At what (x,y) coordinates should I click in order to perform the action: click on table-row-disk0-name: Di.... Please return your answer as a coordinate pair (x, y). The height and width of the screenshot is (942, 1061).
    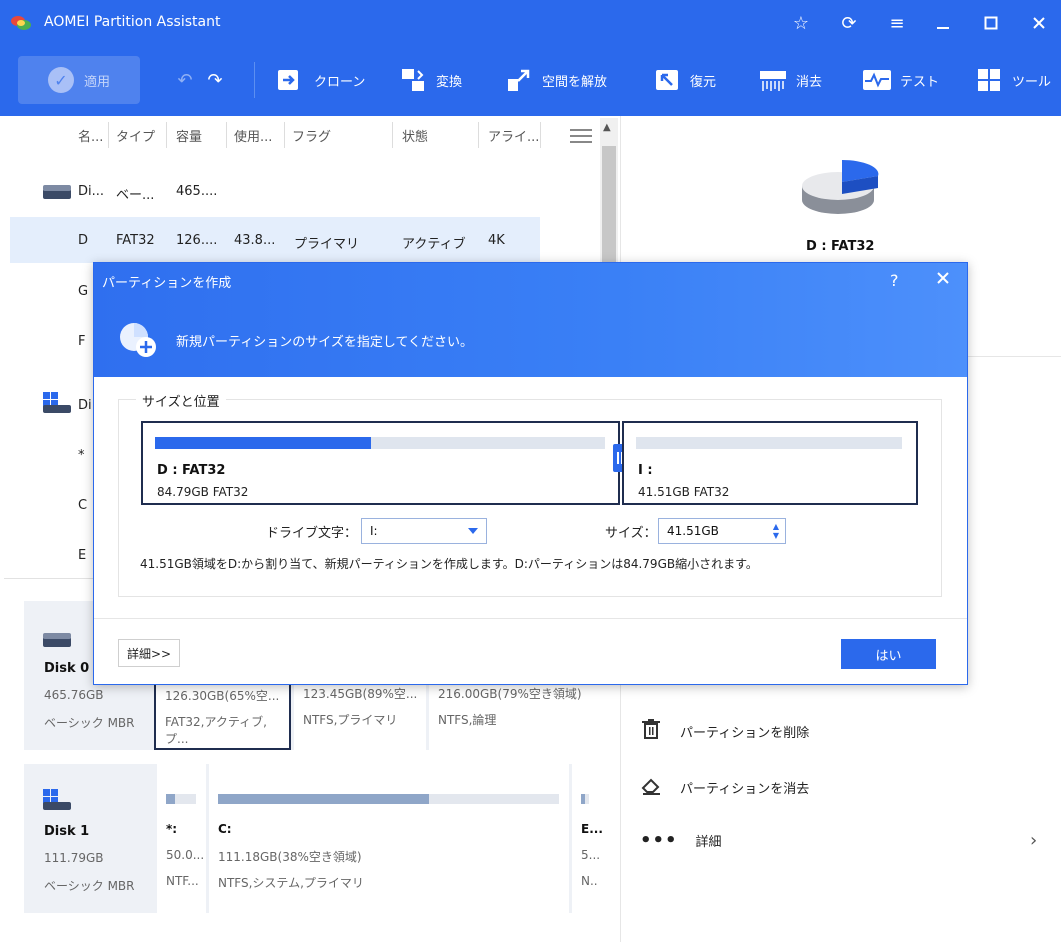
    Looking at the image, I should click on (91, 191).